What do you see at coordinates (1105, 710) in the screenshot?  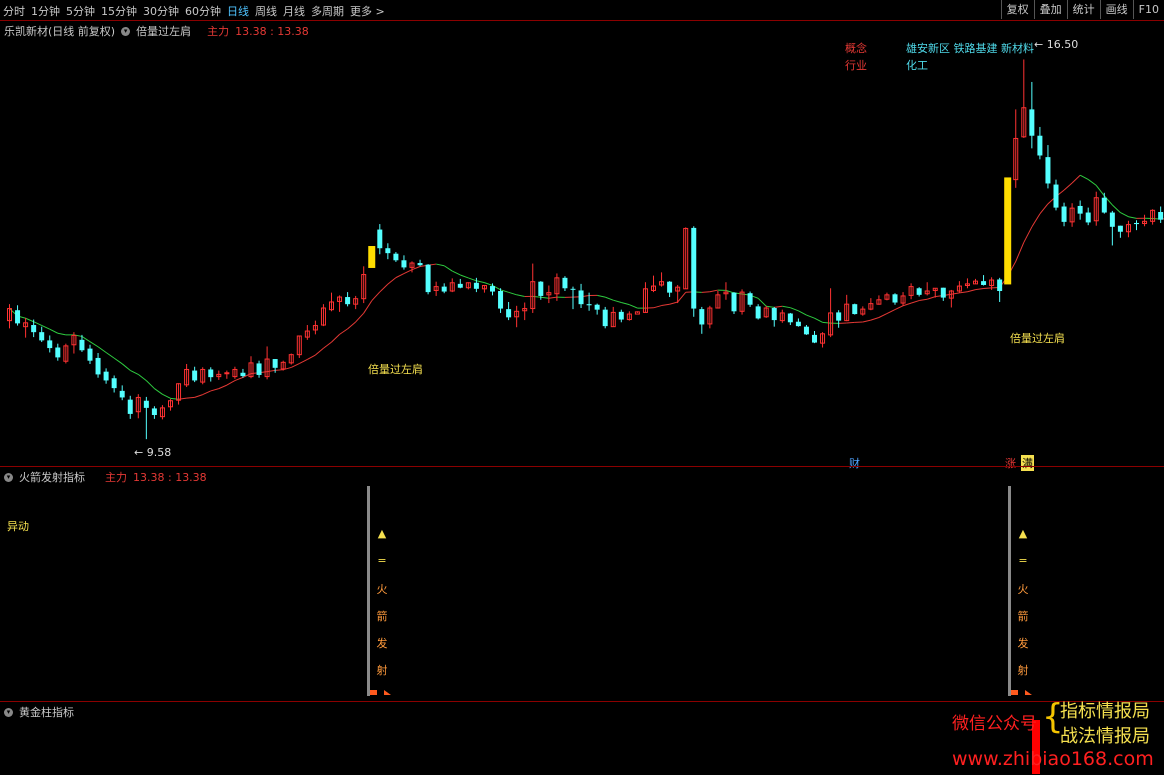 I see `watermark-line1: 指标情报局` at bounding box center [1105, 710].